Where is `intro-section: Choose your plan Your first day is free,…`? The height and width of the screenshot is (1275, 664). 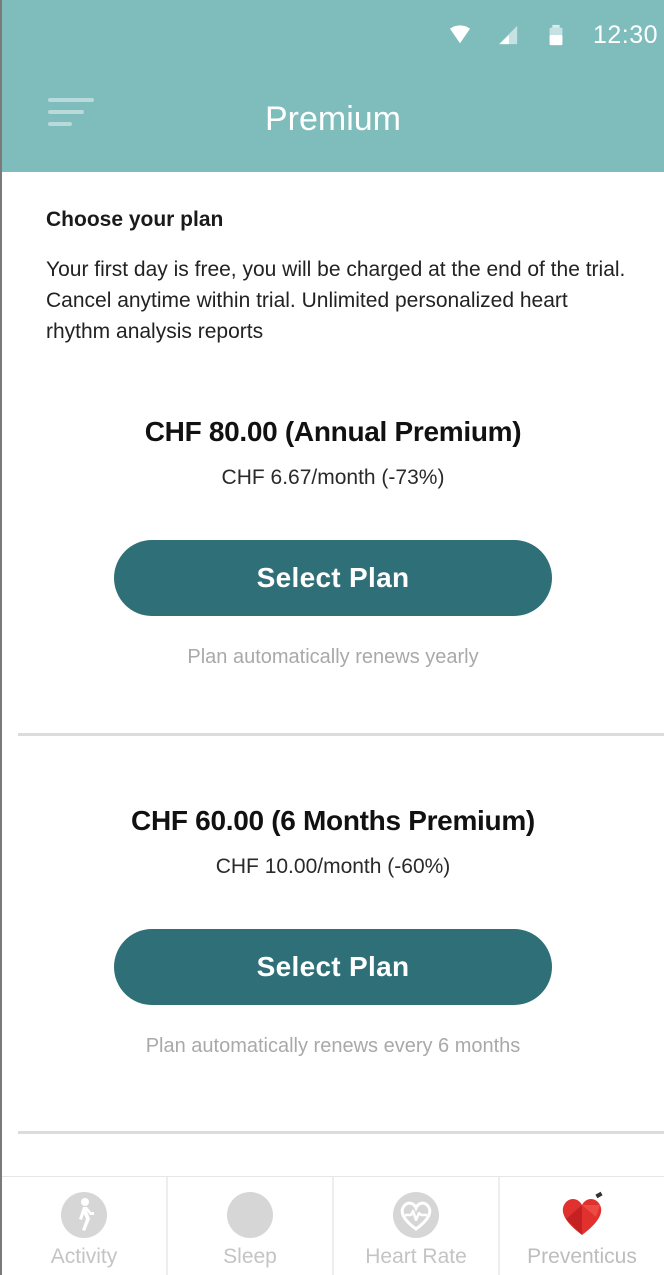
intro-section: Choose your plan Your first day is free,… is located at coordinates (333, 259).